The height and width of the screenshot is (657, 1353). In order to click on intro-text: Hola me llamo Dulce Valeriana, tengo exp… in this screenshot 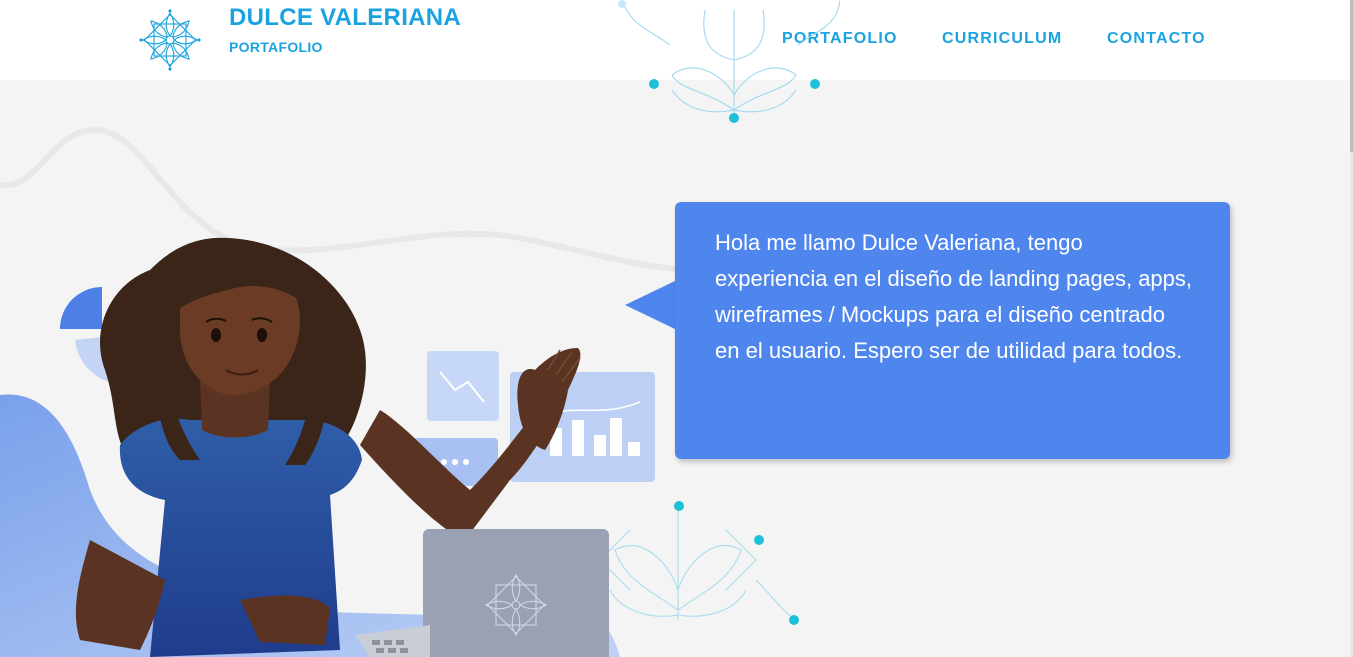, I will do `click(954, 296)`.